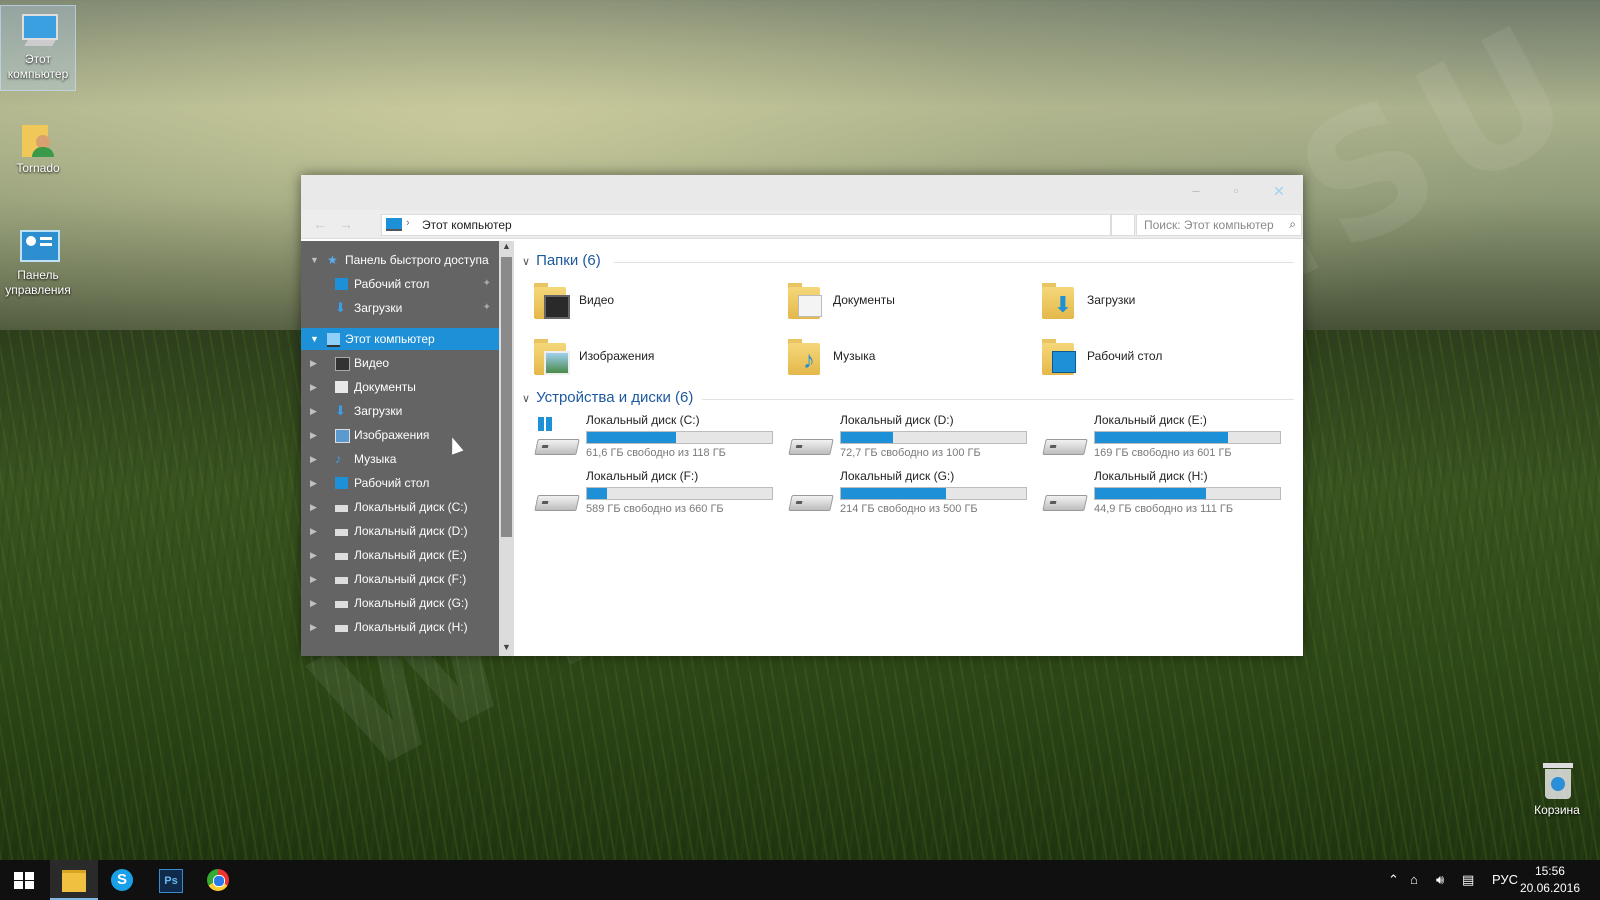 The width and height of the screenshot is (1600, 900). What do you see at coordinates (74, 880) in the screenshot?
I see `taskbar-file-explorer` at bounding box center [74, 880].